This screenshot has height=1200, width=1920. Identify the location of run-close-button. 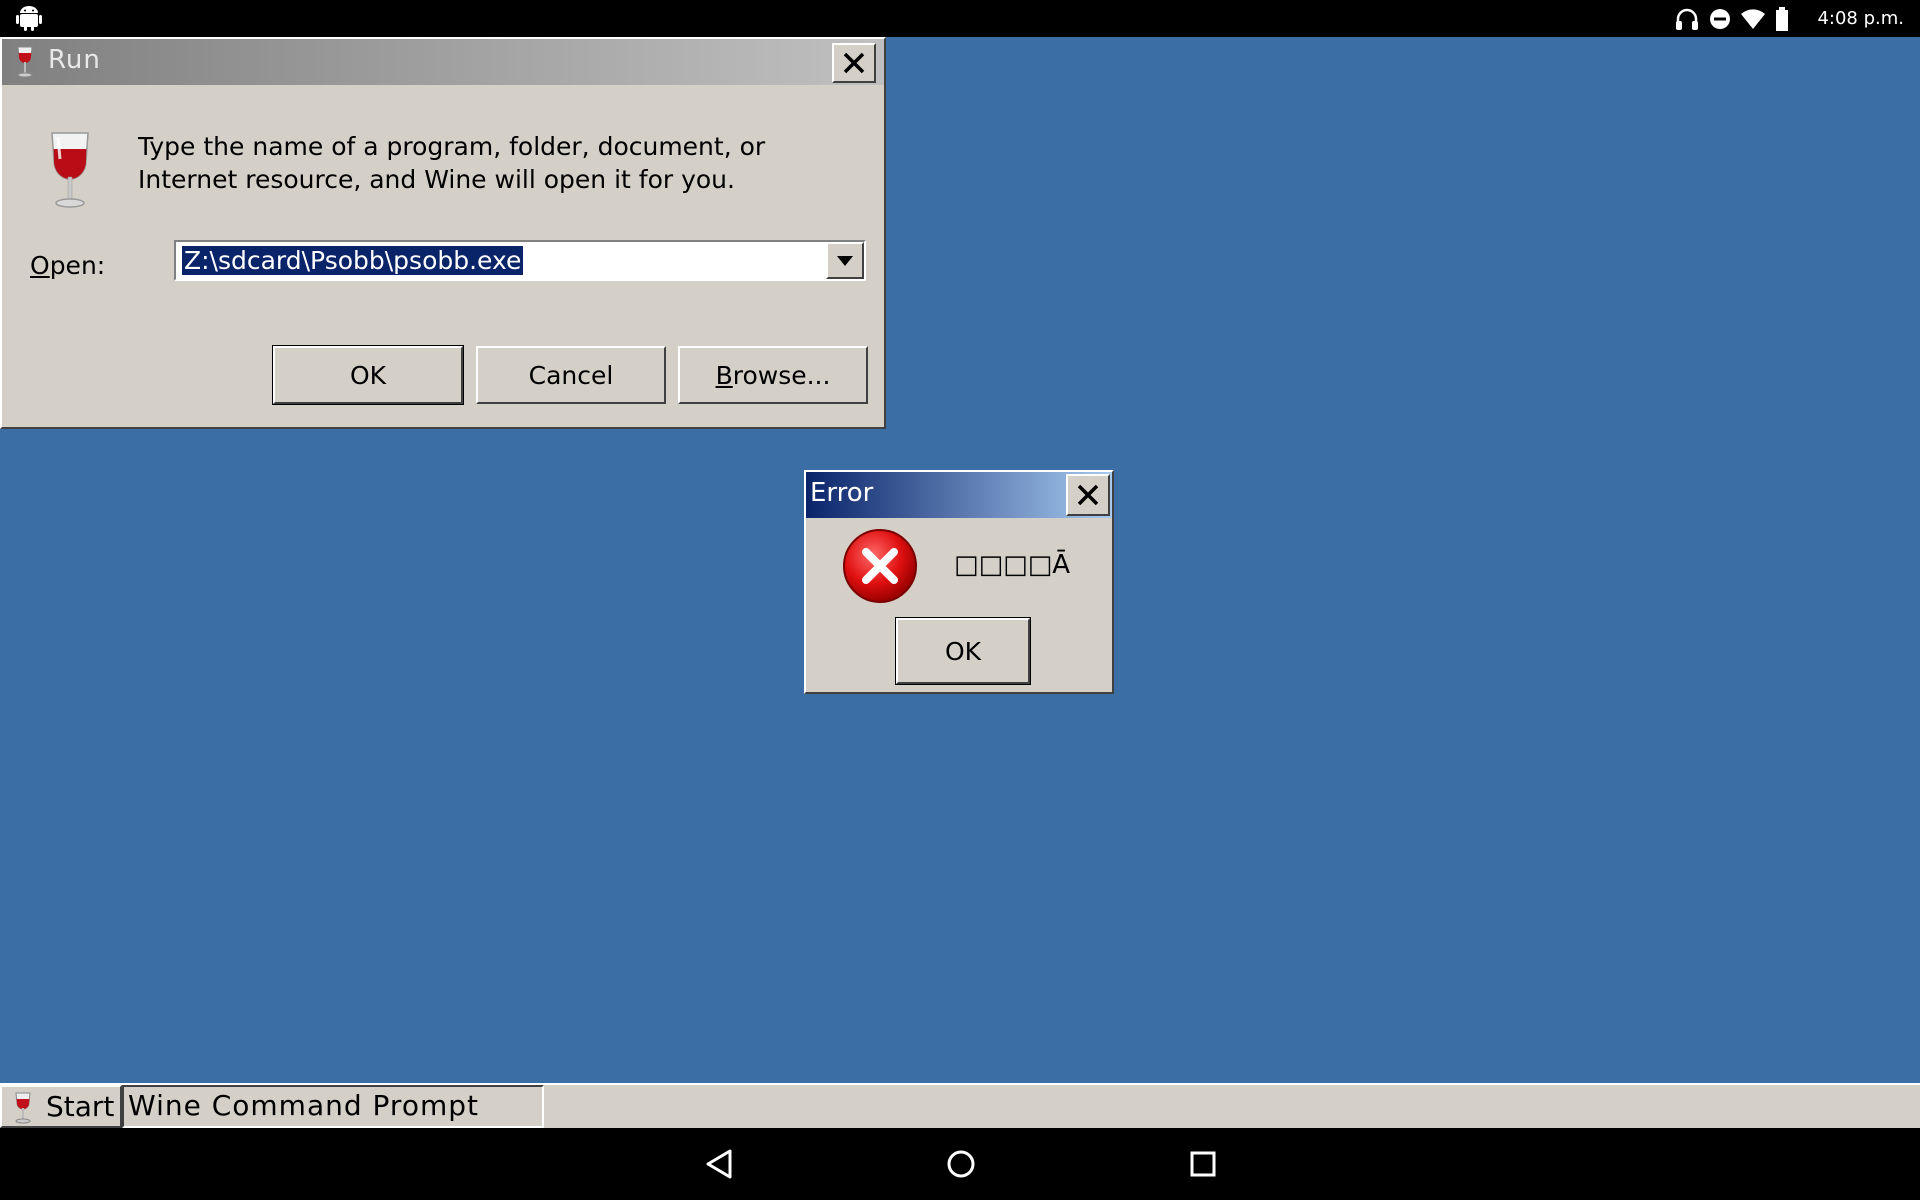
(854, 63).